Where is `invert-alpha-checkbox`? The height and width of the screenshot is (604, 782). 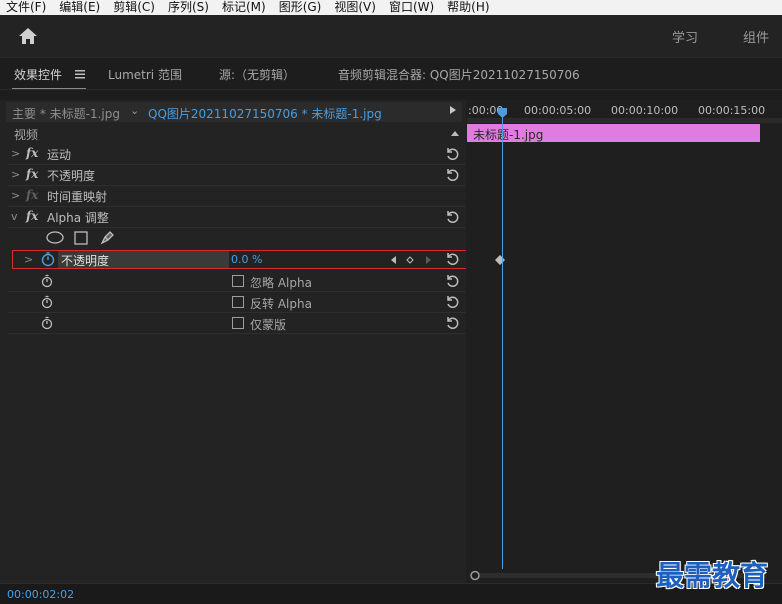
invert-alpha-checkbox is located at coordinates (238, 302).